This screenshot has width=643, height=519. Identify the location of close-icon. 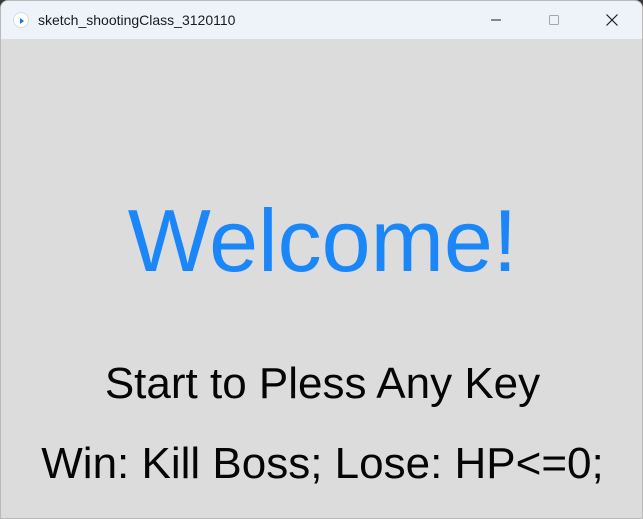
(612, 20).